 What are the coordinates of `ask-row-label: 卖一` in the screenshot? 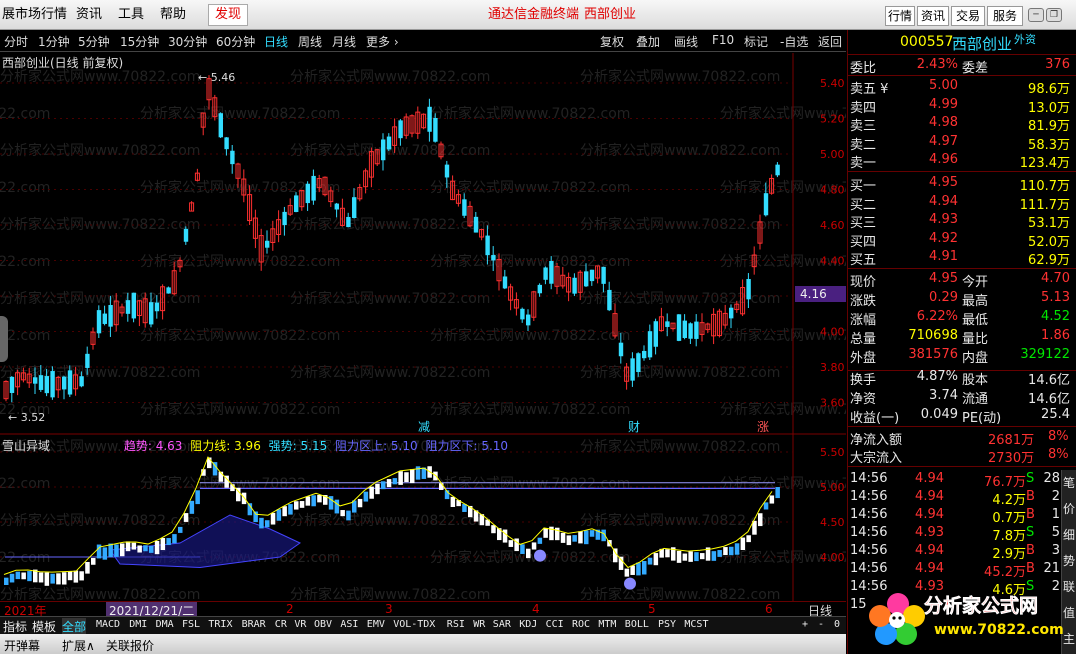 It's located at (863, 163).